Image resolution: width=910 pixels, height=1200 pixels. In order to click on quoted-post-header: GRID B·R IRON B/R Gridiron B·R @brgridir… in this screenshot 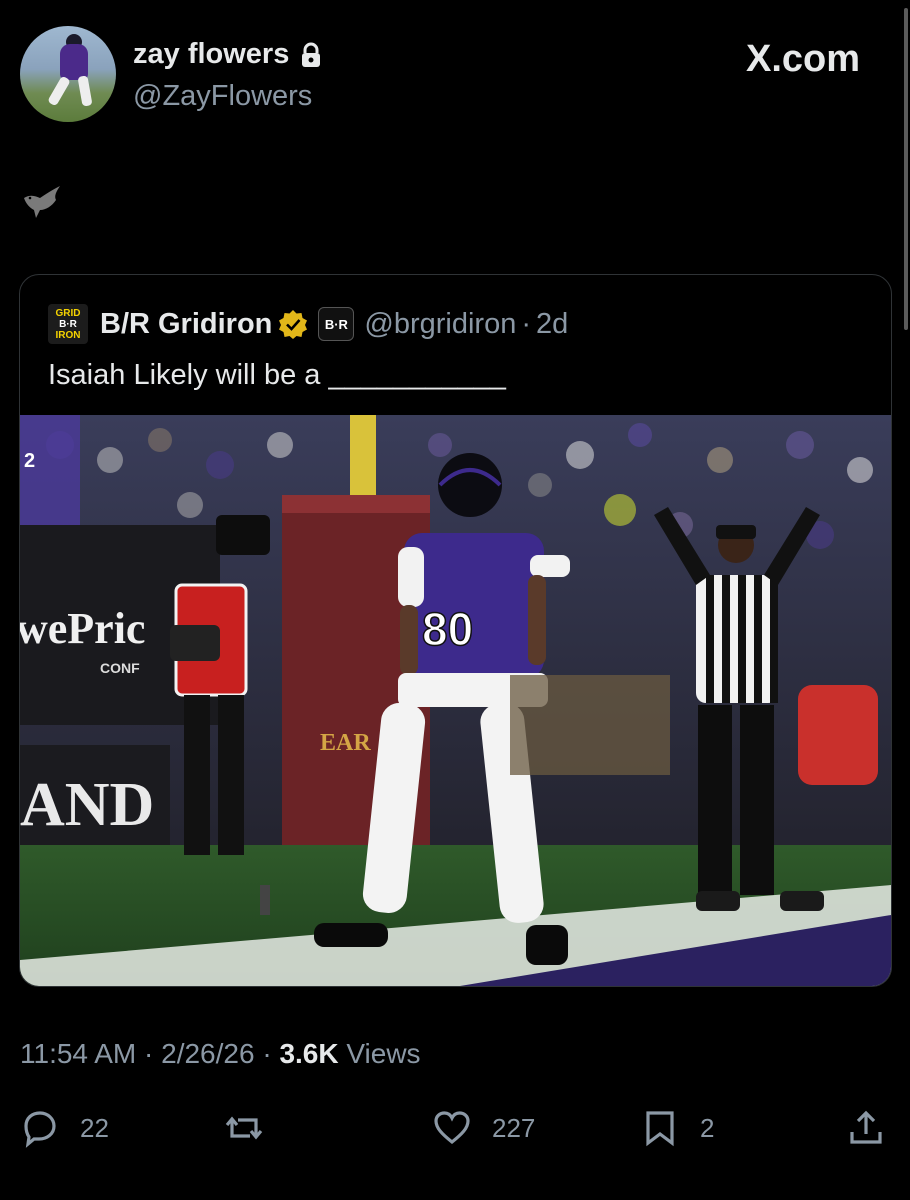, I will do `click(308, 324)`.